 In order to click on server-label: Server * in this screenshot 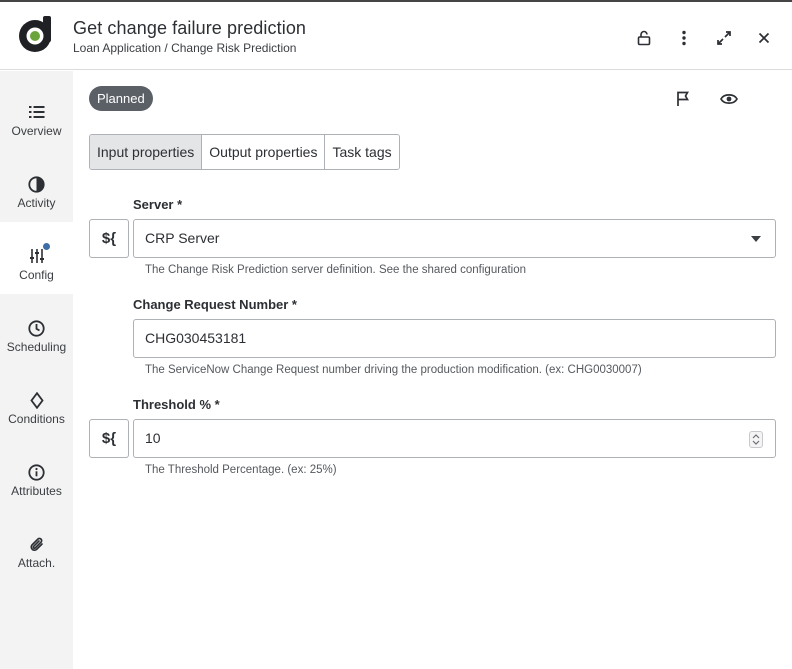, I will do `click(158, 204)`.